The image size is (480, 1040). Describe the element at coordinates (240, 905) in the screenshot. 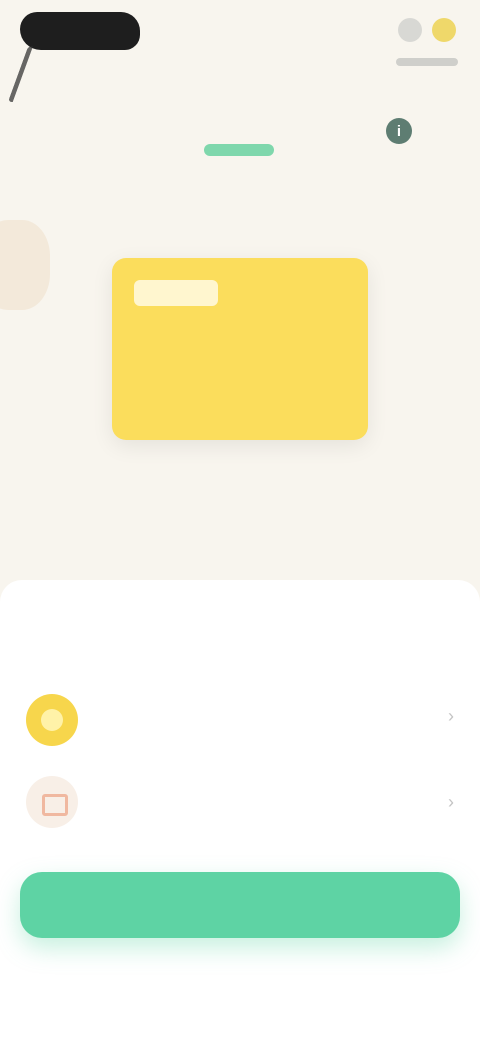

I see `primary-cta-button` at that location.